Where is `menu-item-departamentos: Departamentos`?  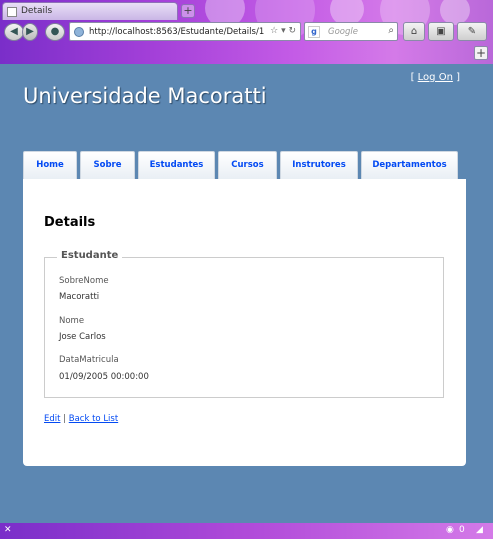
menu-item-departamentos: Departamentos is located at coordinates (409, 165).